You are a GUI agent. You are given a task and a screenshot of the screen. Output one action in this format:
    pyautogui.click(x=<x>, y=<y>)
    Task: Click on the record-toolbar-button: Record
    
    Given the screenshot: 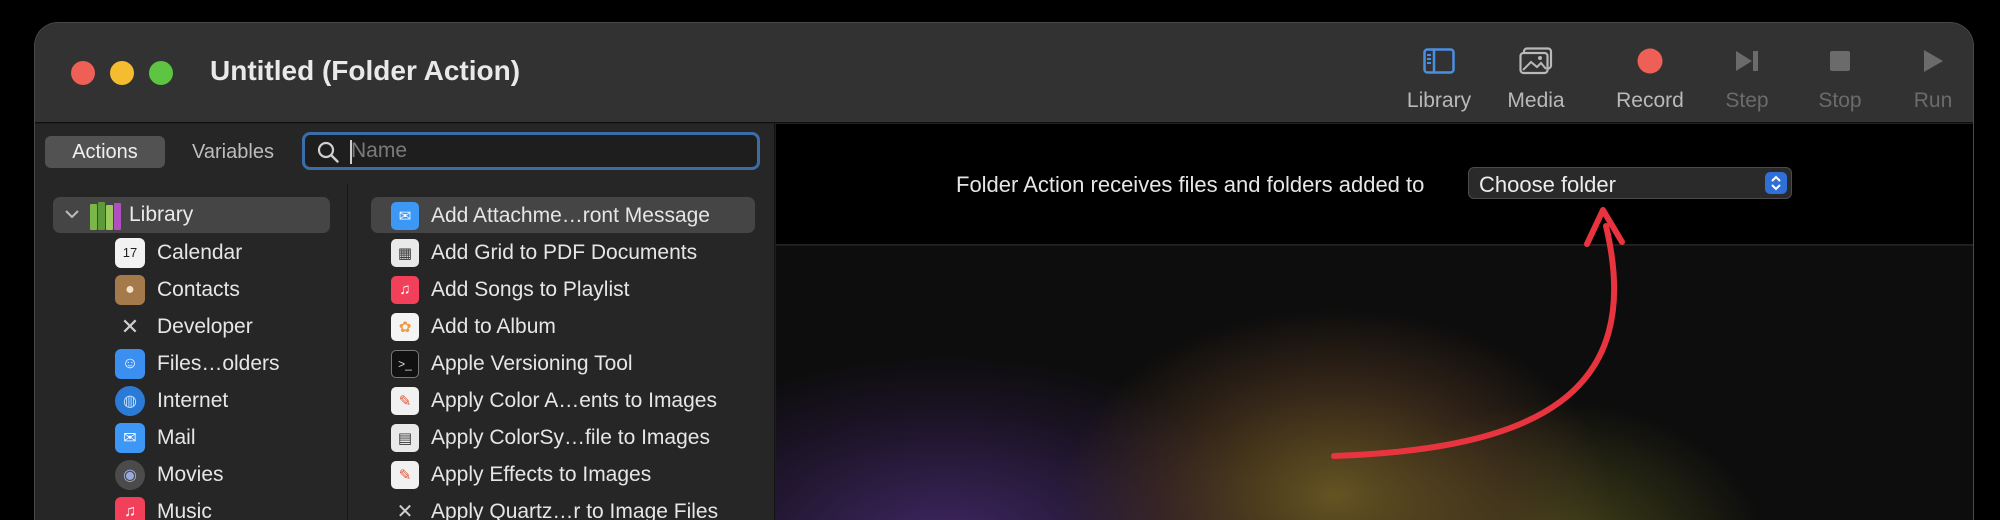 What is the action you would take?
    pyautogui.click(x=1650, y=78)
    